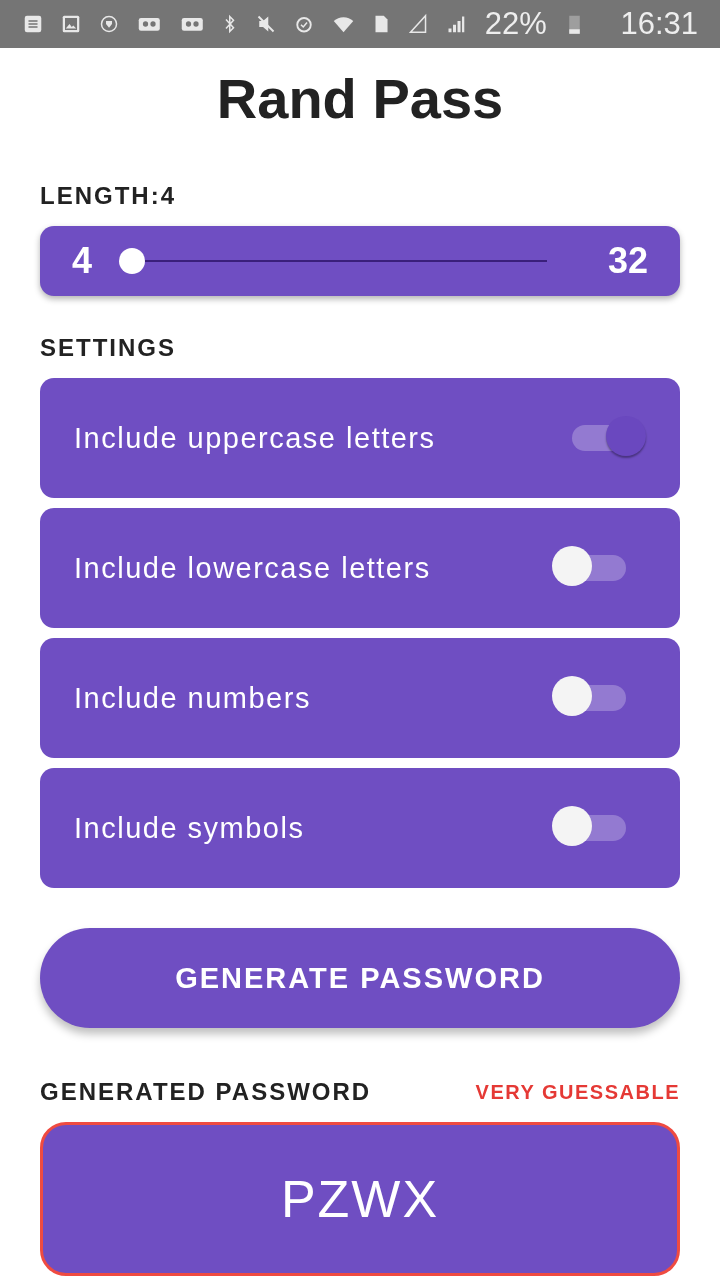 The width and height of the screenshot is (720, 1280). Describe the element at coordinates (360, 99) in the screenshot. I see `app-title: Rand Pass` at that location.